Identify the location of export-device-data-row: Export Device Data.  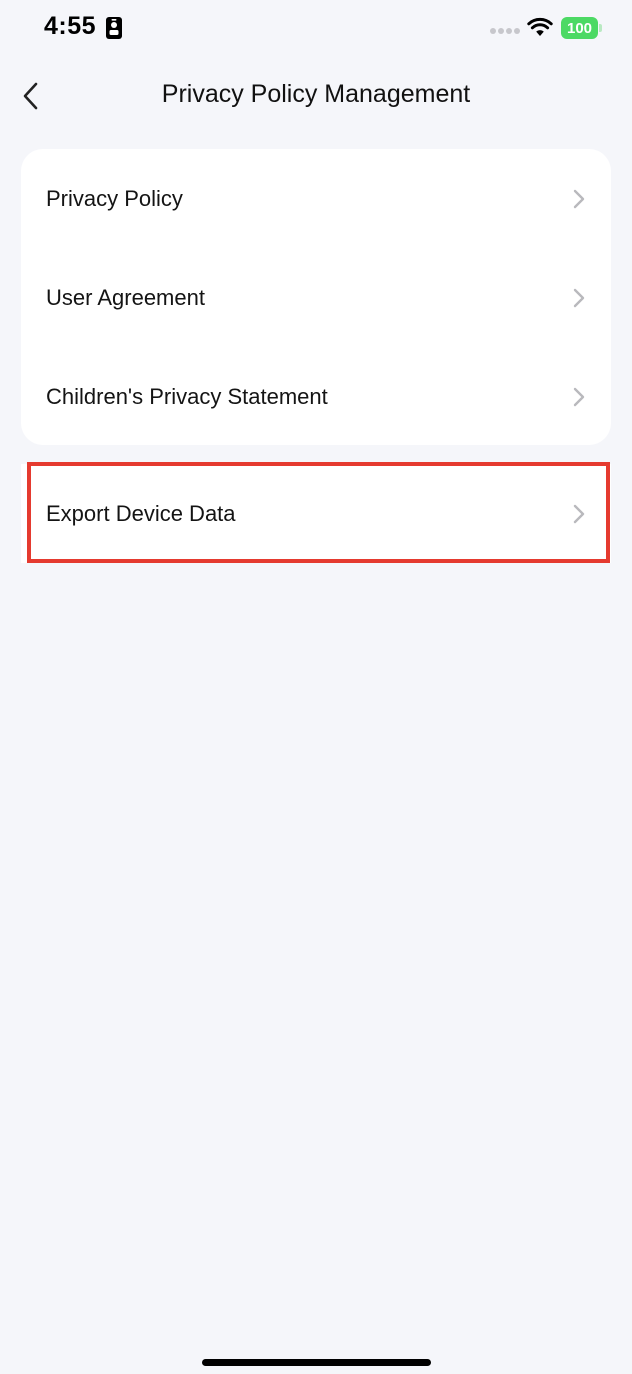
(316, 513).